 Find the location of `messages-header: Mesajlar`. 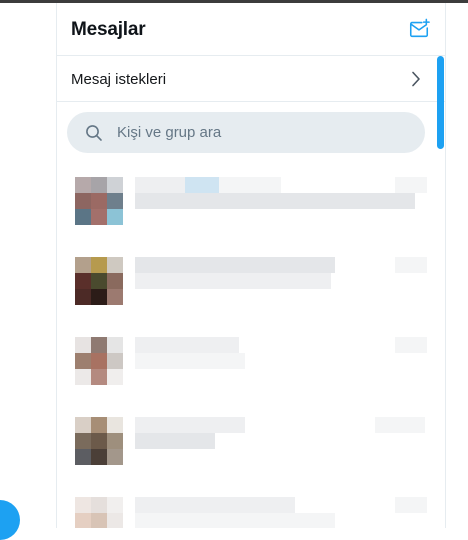

messages-header: Mesajlar is located at coordinates (251, 29).